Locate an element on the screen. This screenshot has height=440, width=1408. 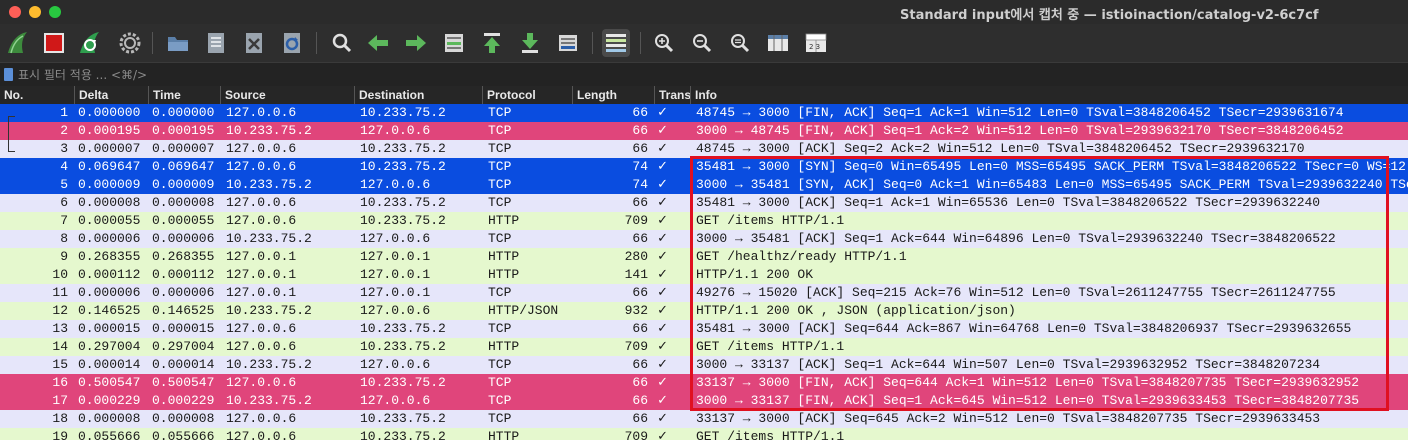
packet-no-cell: 9 is located at coordinates (64, 256).